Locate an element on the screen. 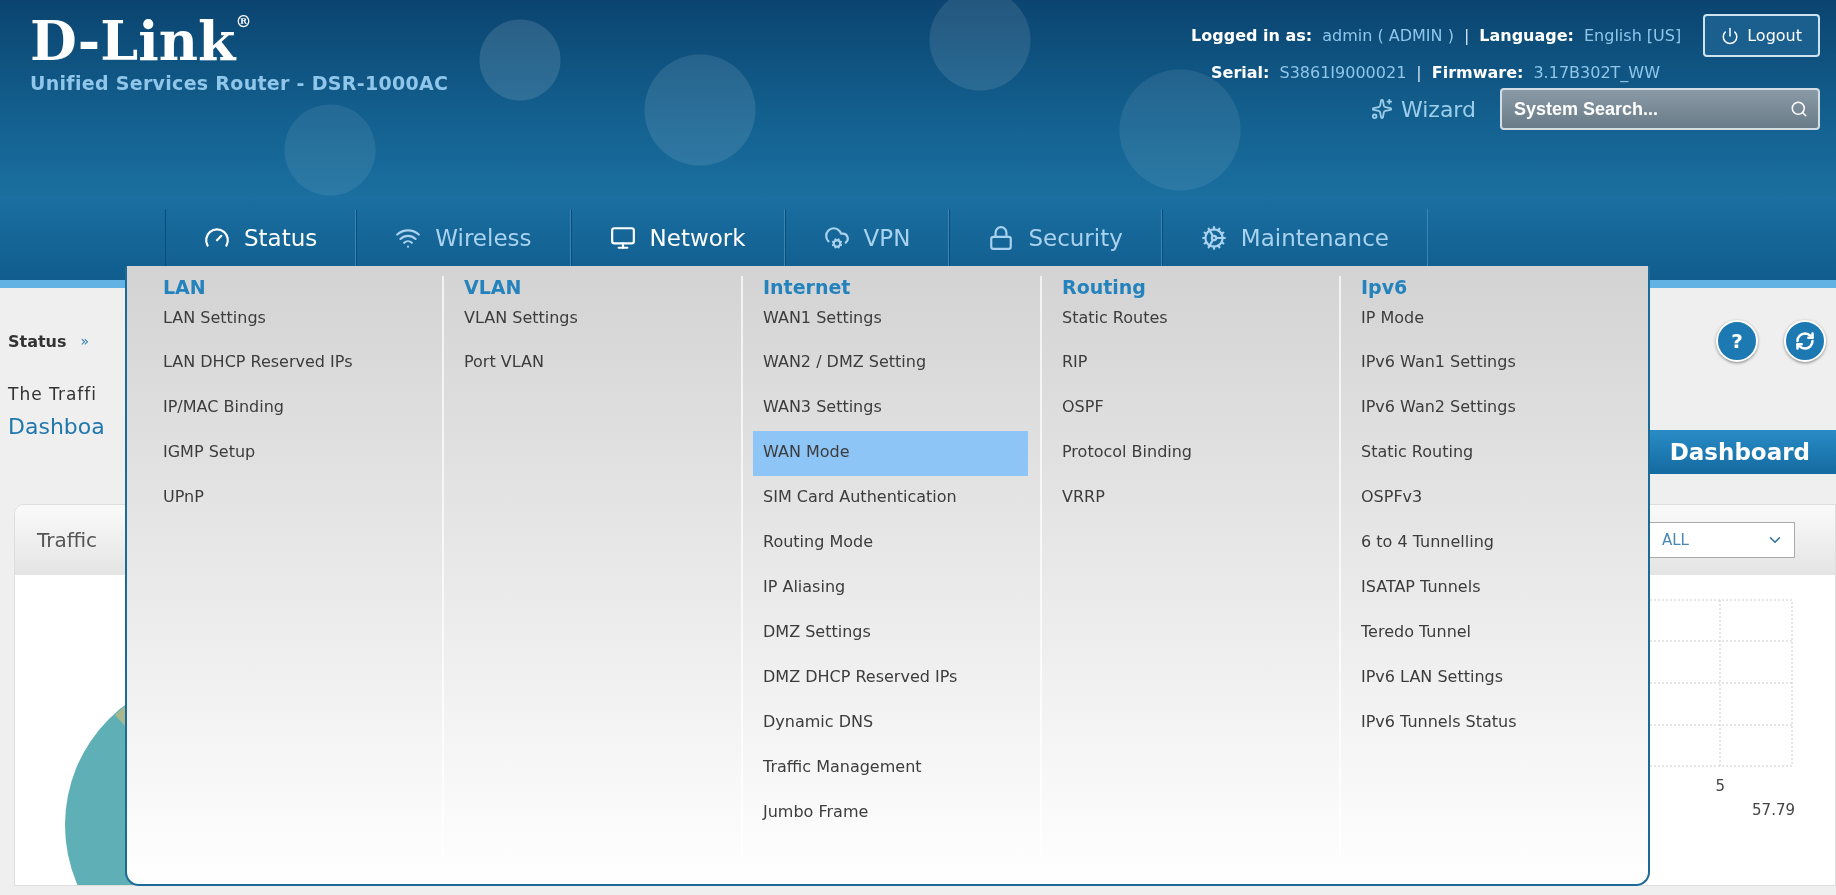 The width and height of the screenshot is (1836, 895). firmware-value: 3.17B302T_WW is located at coordinates (1596, 72).